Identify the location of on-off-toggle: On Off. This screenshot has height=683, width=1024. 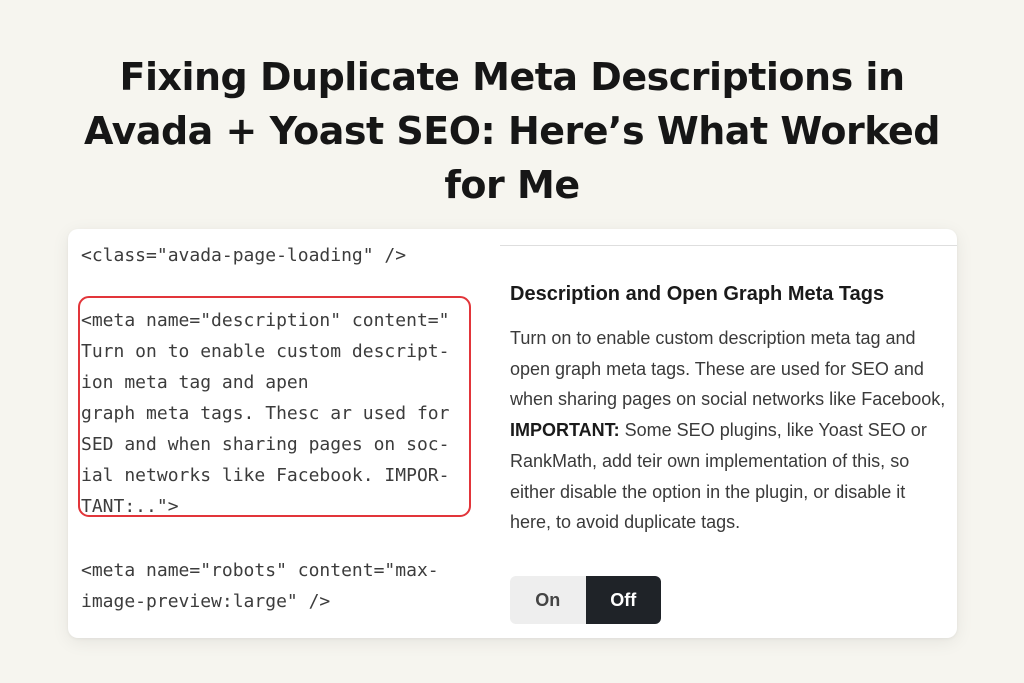
(585, 600).